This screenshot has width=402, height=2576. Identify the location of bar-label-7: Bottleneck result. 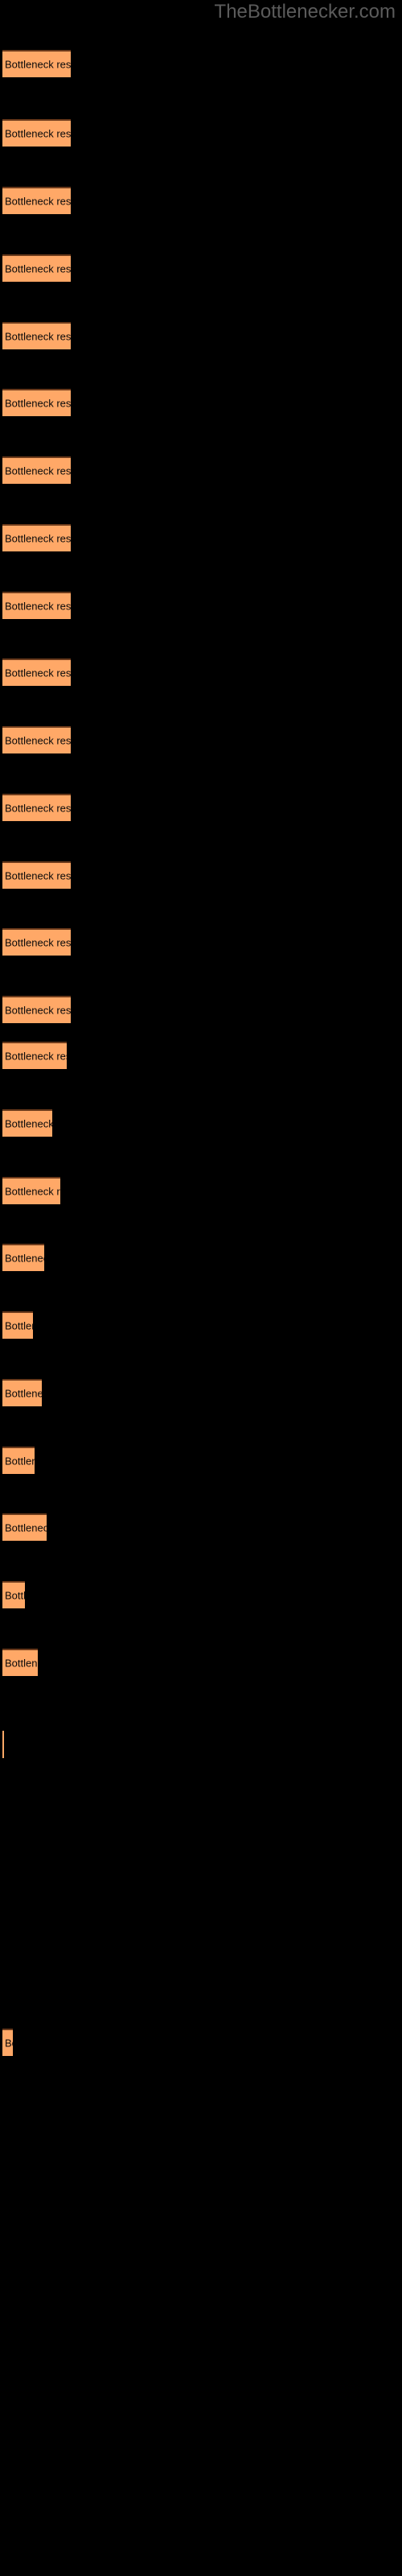
(38, 470).